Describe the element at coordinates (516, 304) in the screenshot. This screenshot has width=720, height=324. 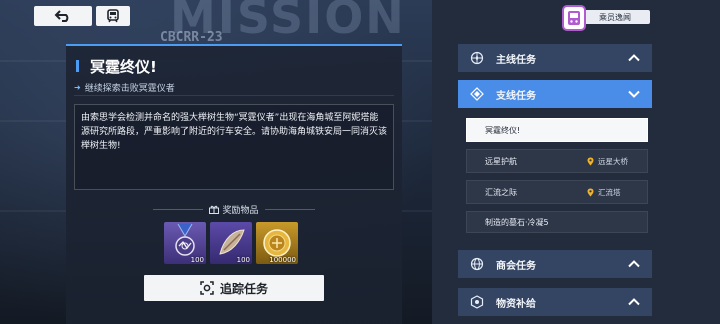
I see `category-label: 物资补给` at that location.